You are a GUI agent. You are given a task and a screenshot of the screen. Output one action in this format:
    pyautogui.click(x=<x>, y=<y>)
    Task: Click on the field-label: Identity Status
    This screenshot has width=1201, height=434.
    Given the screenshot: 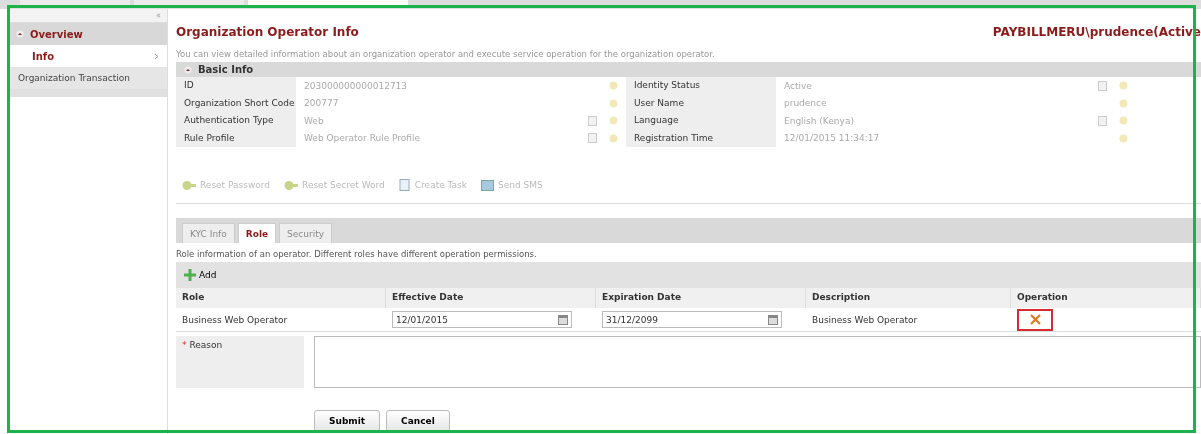 What is the action you would take?
    pyautogui.click(x=701, y=86)
    